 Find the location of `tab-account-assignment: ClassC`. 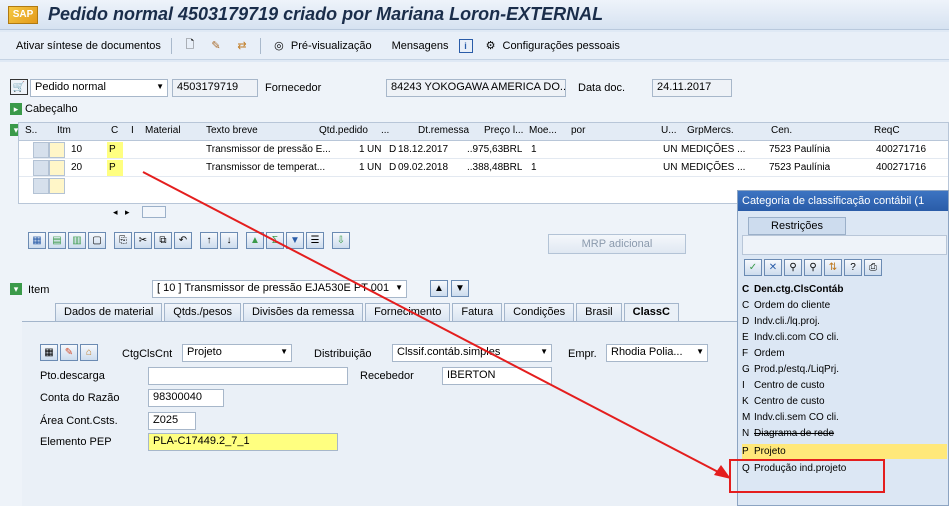

tab-account-assignment: ClassC is located at coordinates (651, 312).